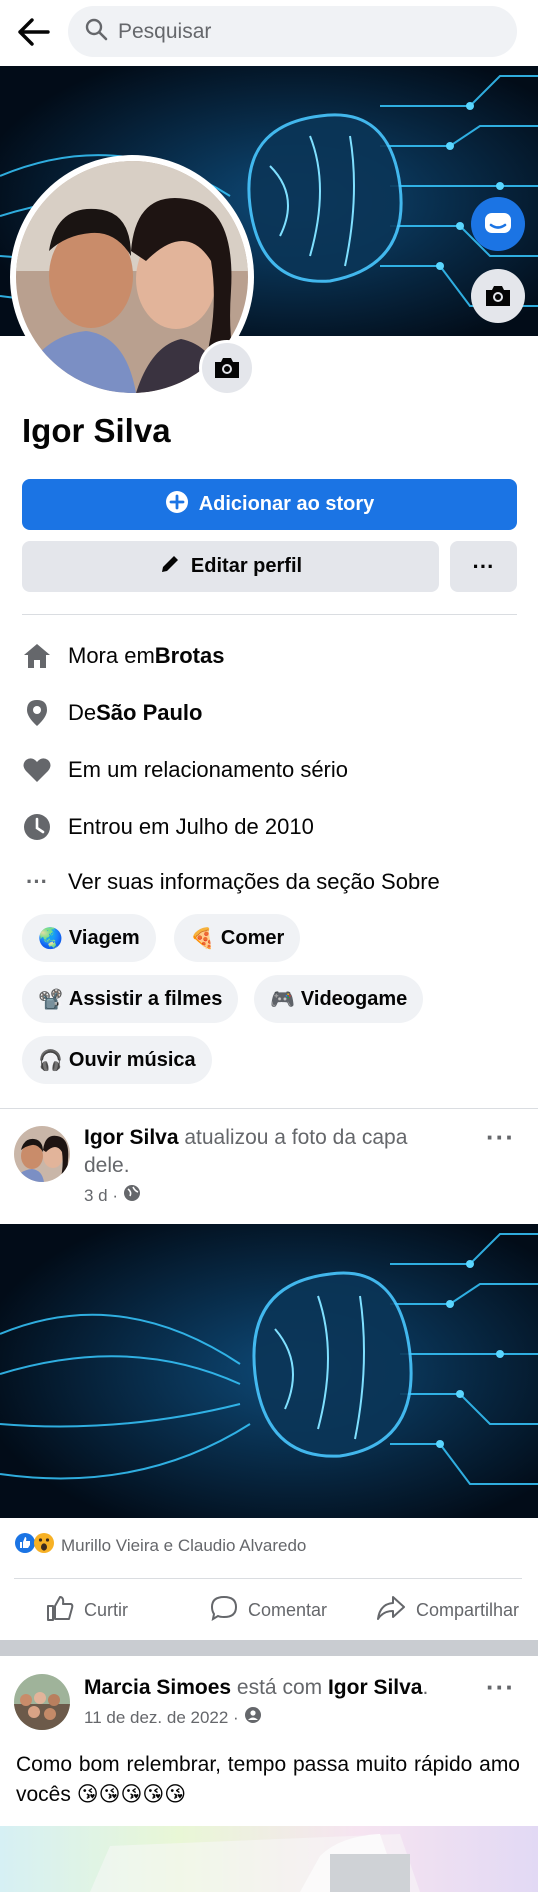 This screenshot has height=1892, width=538. What do you see at coordinates (237, 938) in the screenshot?
I see `hobby-chip-comer: 🍕 Comer` at bounding box center [237, 938].